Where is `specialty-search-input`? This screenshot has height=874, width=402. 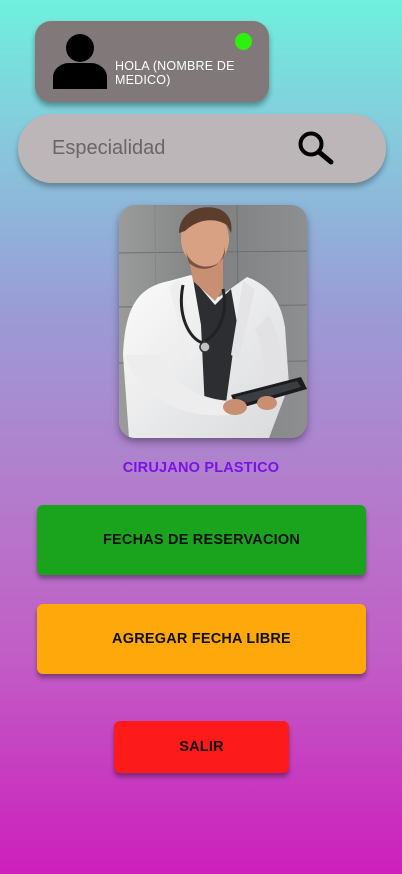
specialty-search-input is located at coordinates (167, 148).